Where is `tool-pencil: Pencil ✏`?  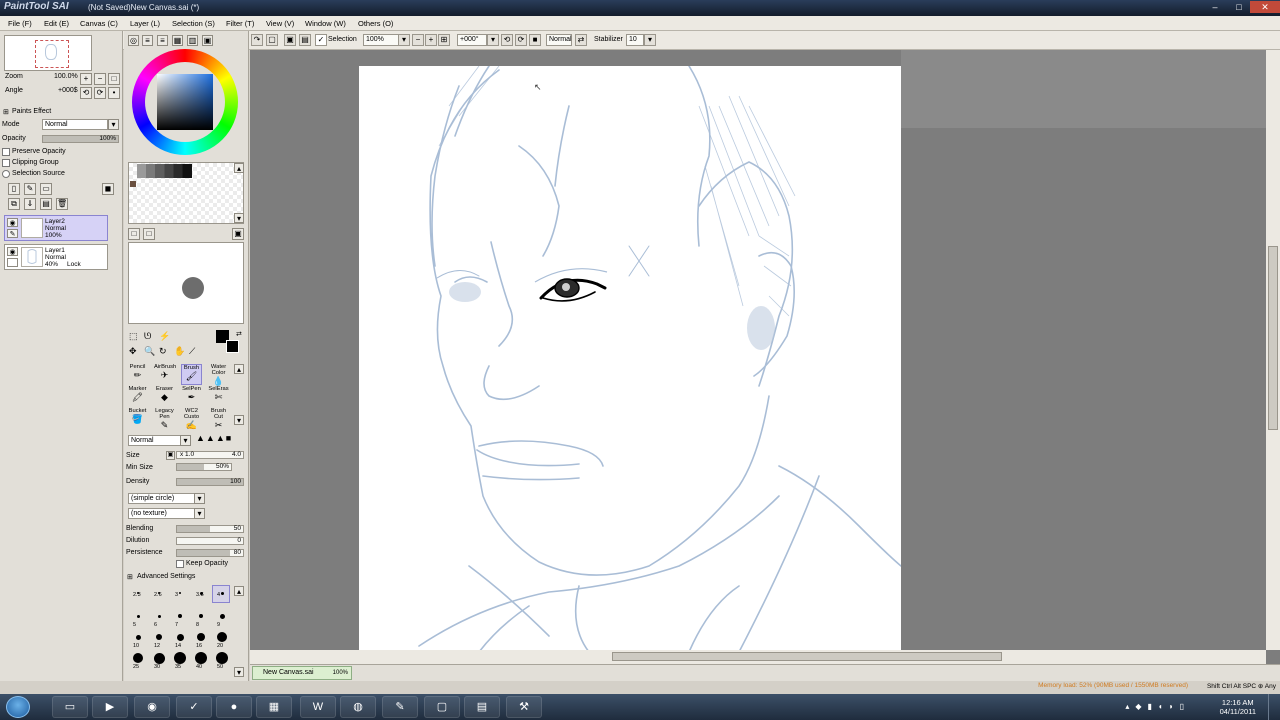
tool-pencil: Pencil ✏ is located at coordinates (137, 374).